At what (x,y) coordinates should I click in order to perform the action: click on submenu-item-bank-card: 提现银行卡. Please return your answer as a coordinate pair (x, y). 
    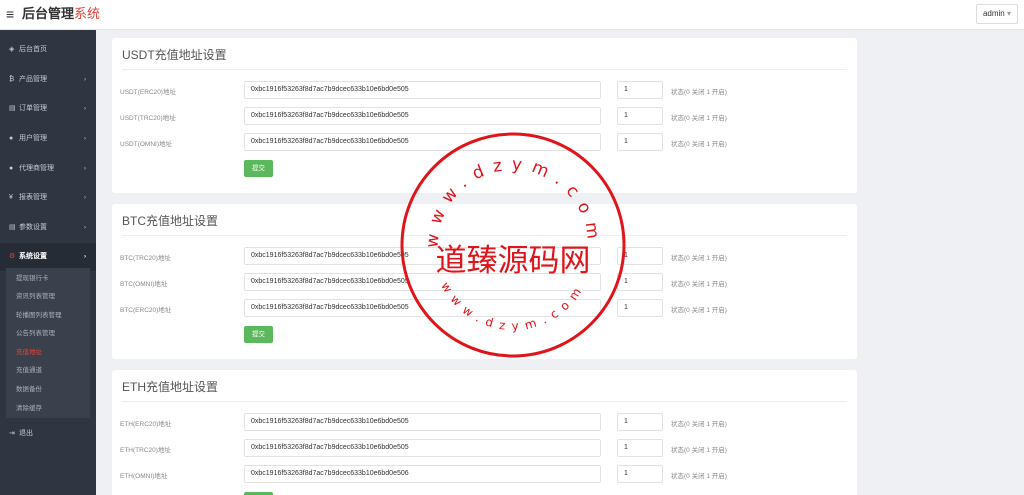
    Looking at the image, I should click on (32, 279).